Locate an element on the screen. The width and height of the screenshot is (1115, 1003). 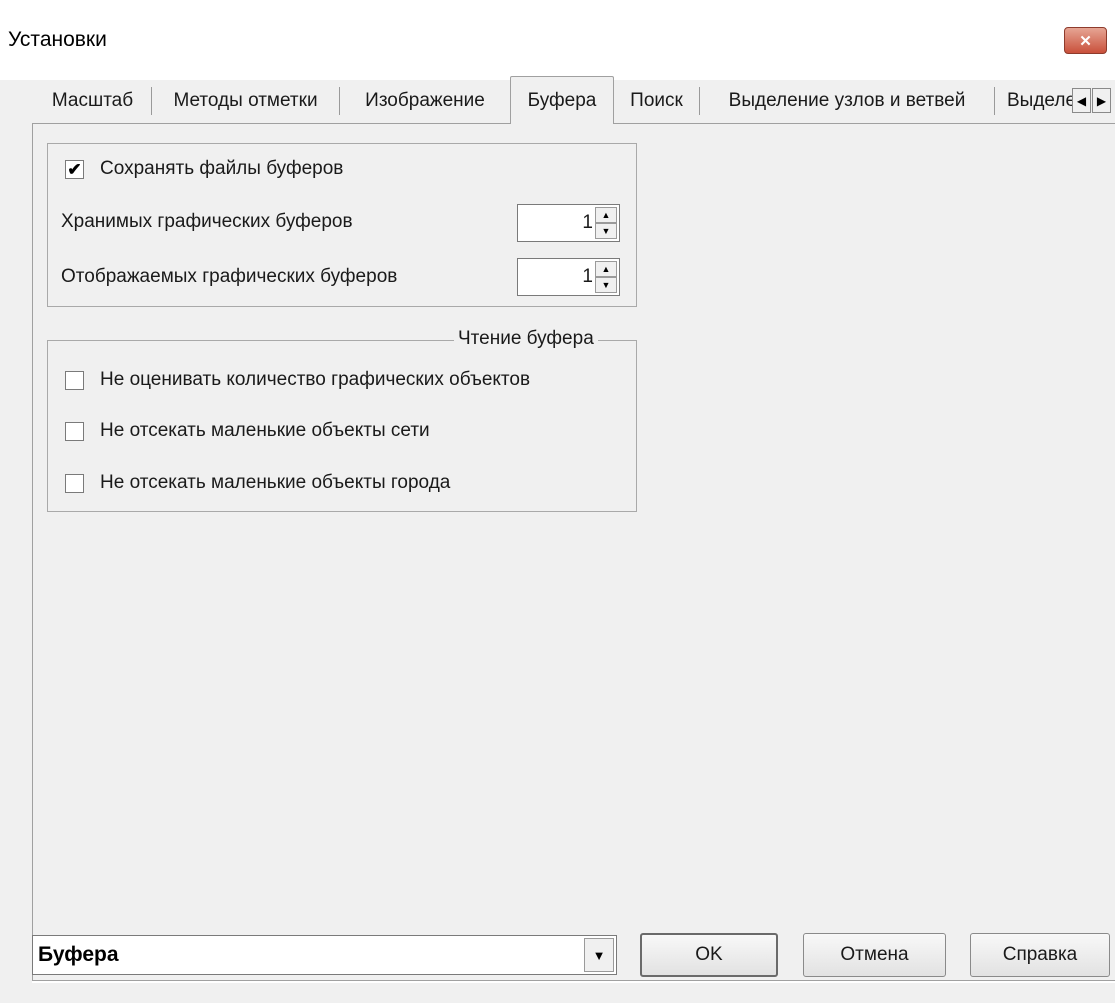
buffer-reading-legend: Чтение буфера is located at coordinates (526, 339).